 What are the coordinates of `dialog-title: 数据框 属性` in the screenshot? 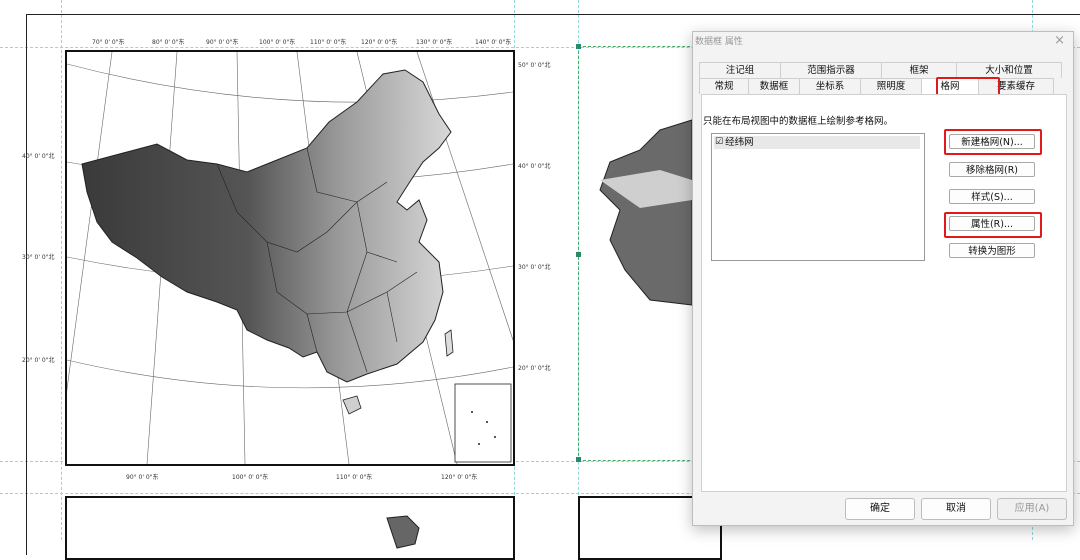 It's located at (719, 42).